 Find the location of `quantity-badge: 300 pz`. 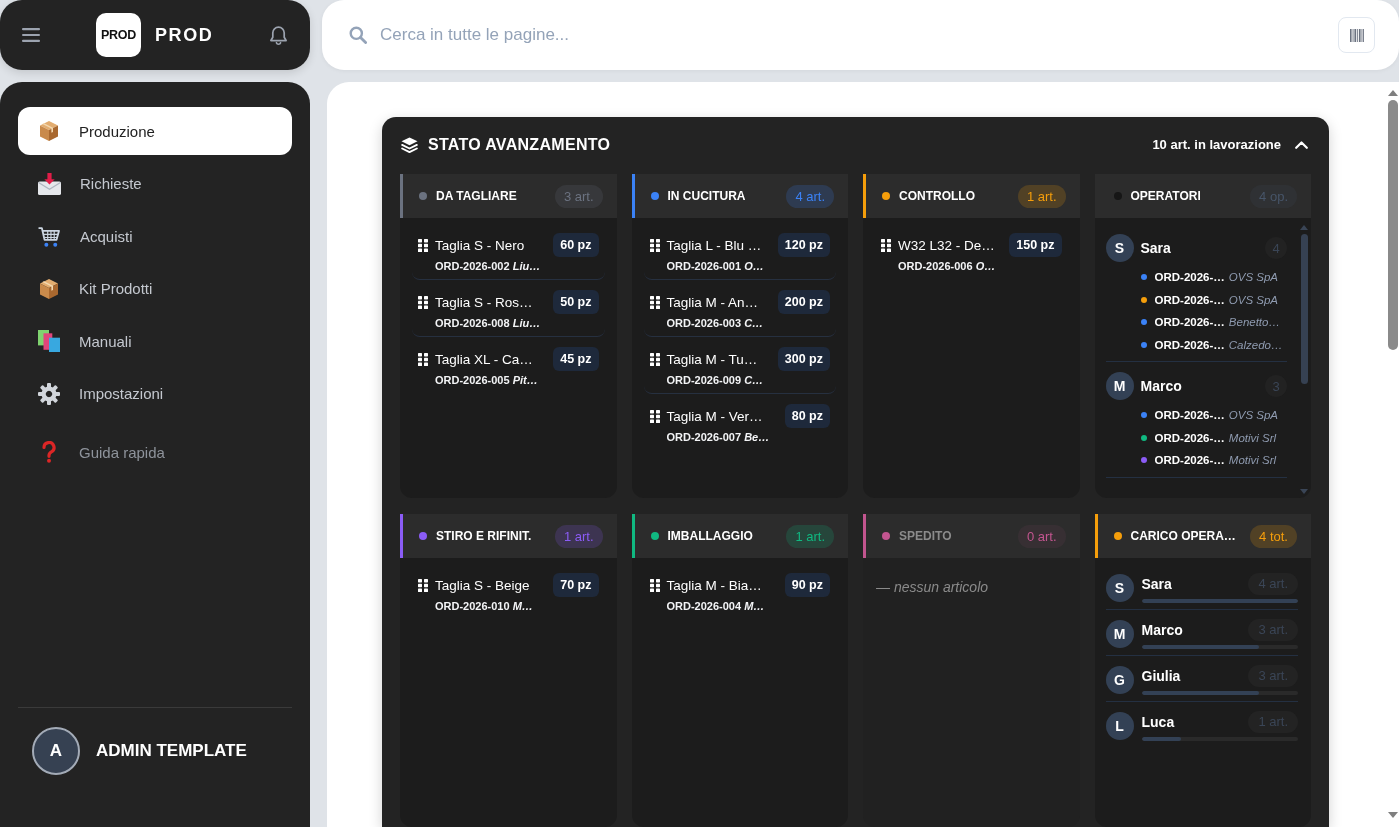

quantity-badge: 300 pz is located at coordinates (803, 359).